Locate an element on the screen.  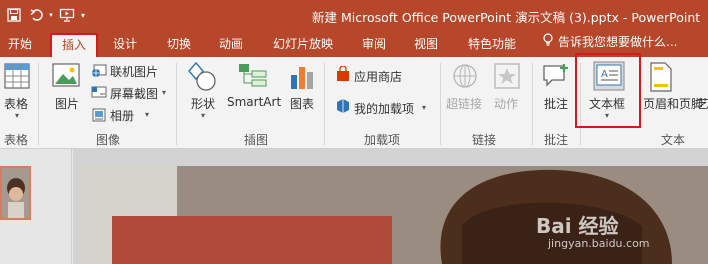
watermark-subtext: jingyan.baidu.com is located at coordinates (599, 243).